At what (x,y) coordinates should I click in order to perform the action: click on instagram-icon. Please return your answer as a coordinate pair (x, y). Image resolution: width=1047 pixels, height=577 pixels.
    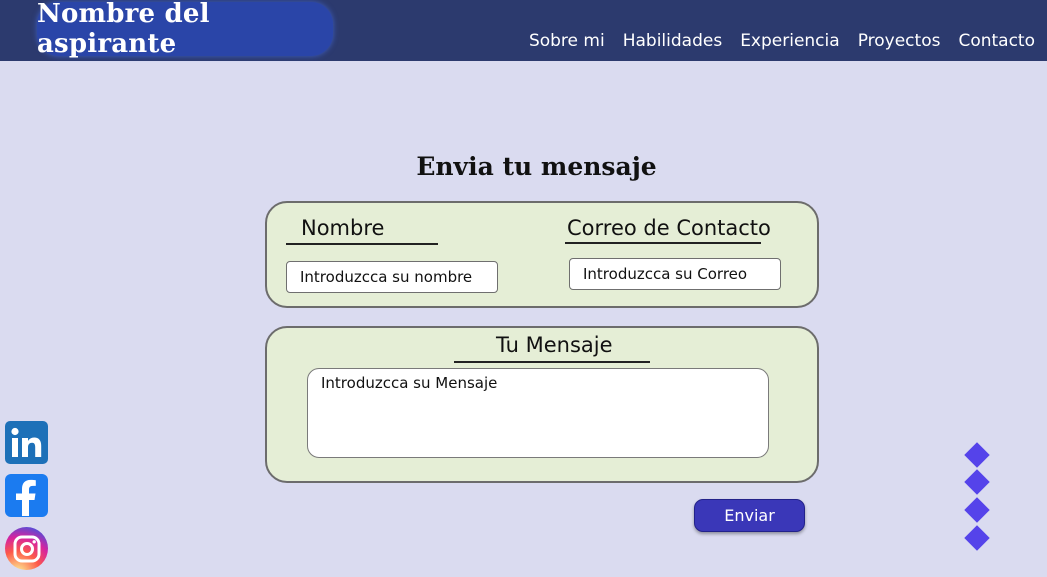
    Looking at the image, I should click on (26, 548).